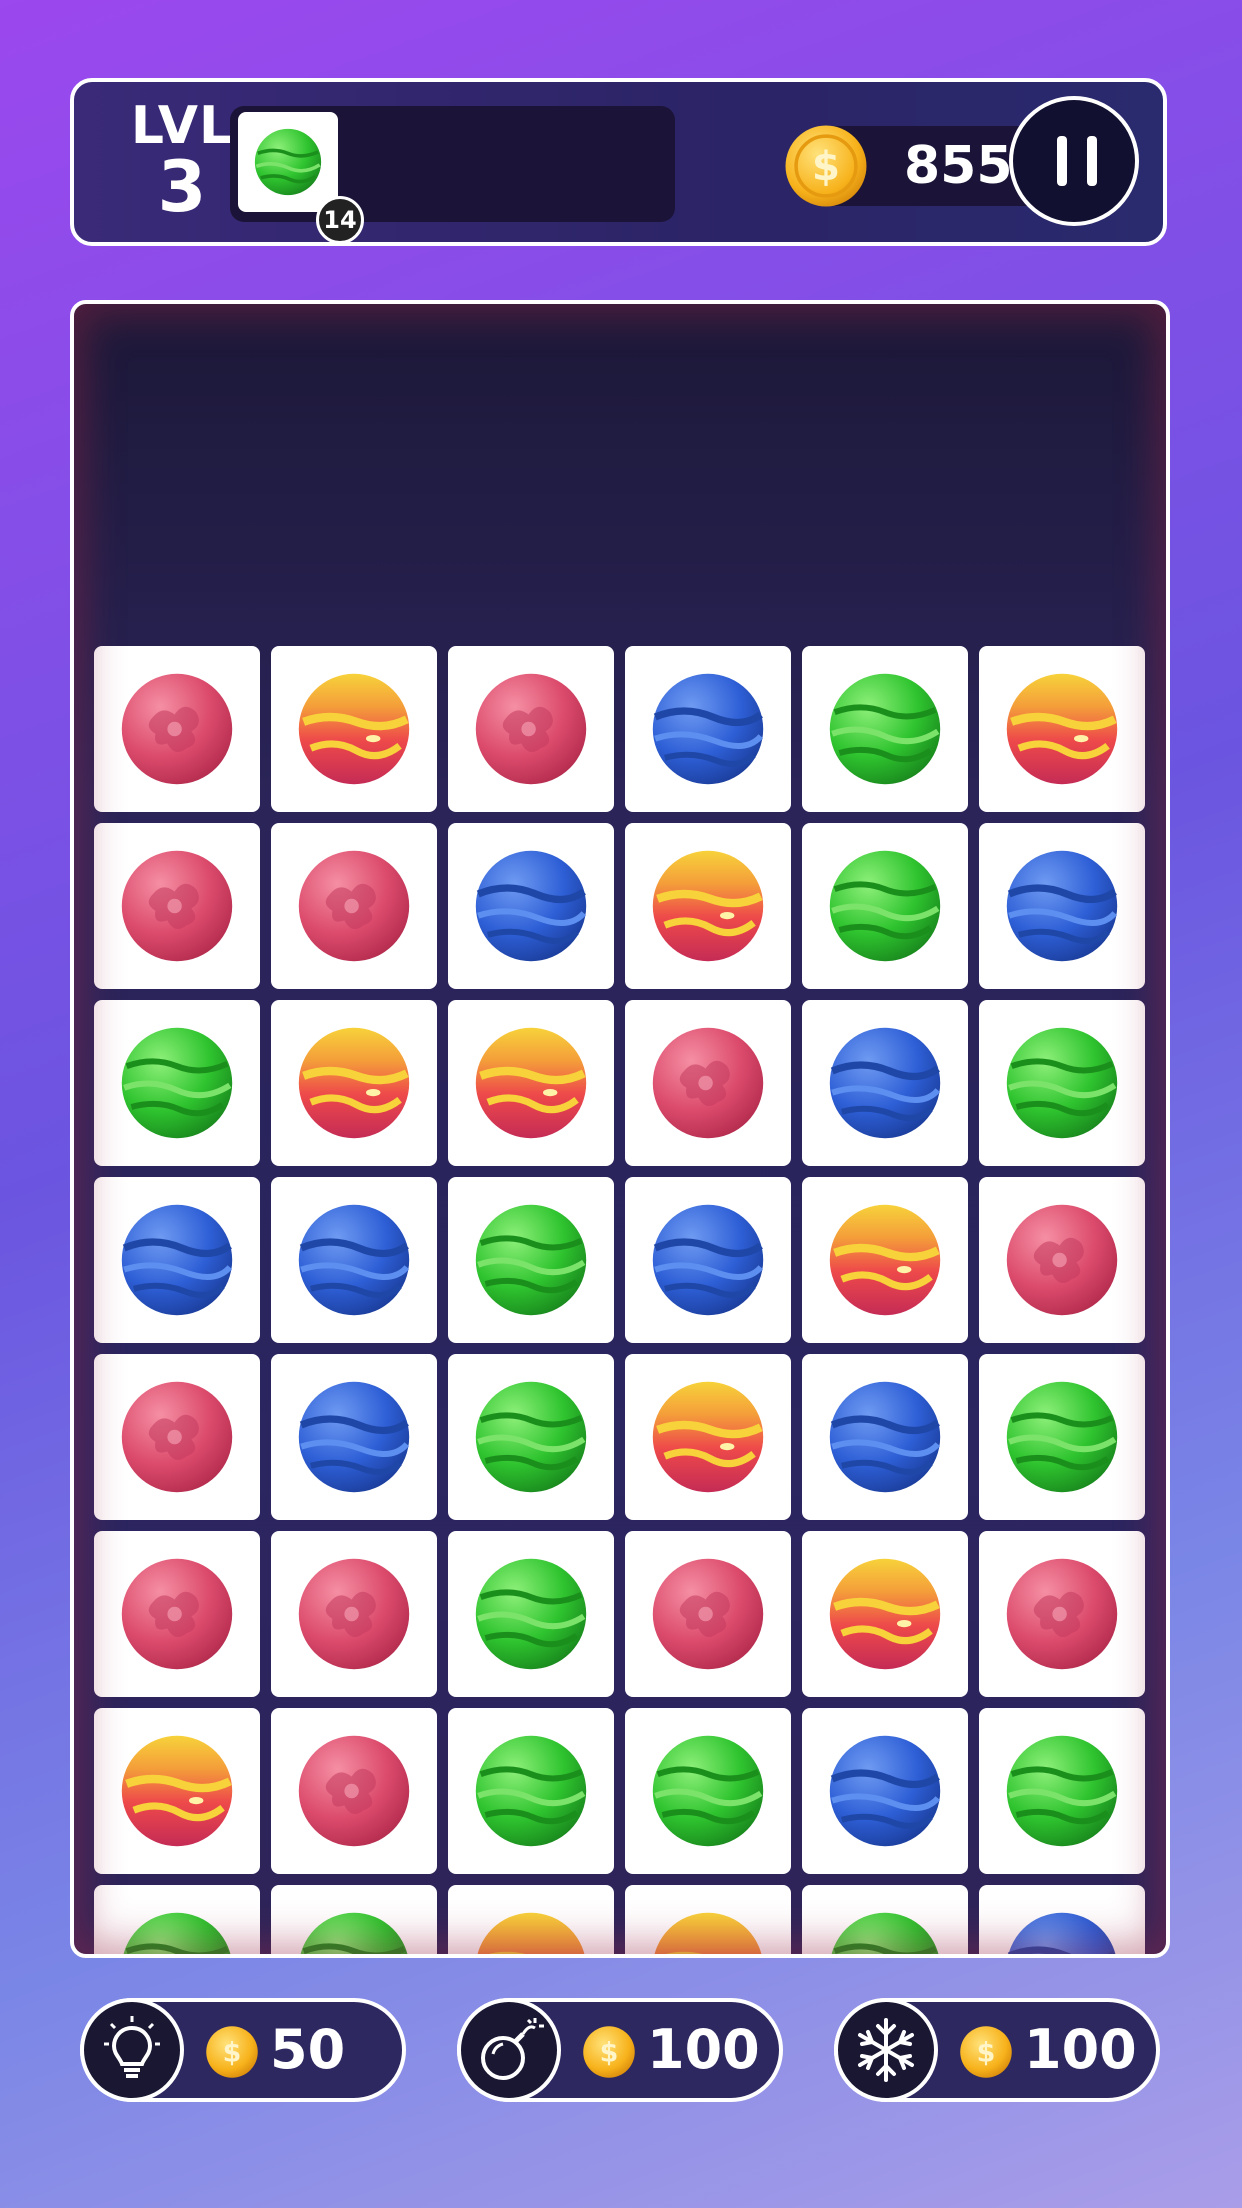  What do you see at coordinates (958, 166) in the screenshot?
I see `coin-count: 855` at bounding box center [958, 166].